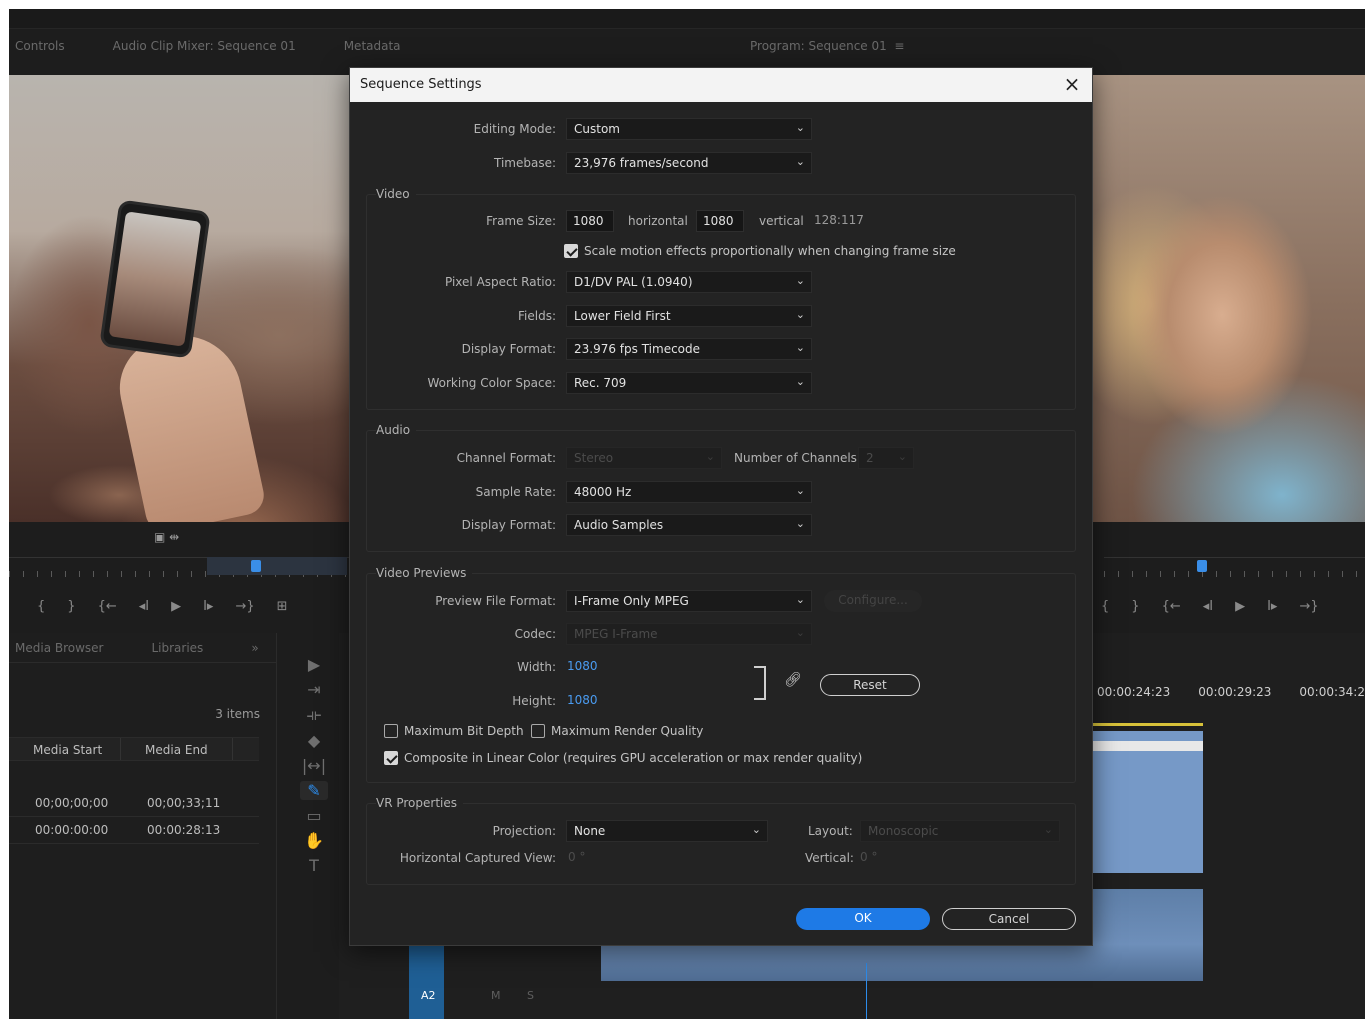 Image resolution: width=1365 pixels, height=1019 pixels. I want to click on program-monitor-video, so click(1228, 298).